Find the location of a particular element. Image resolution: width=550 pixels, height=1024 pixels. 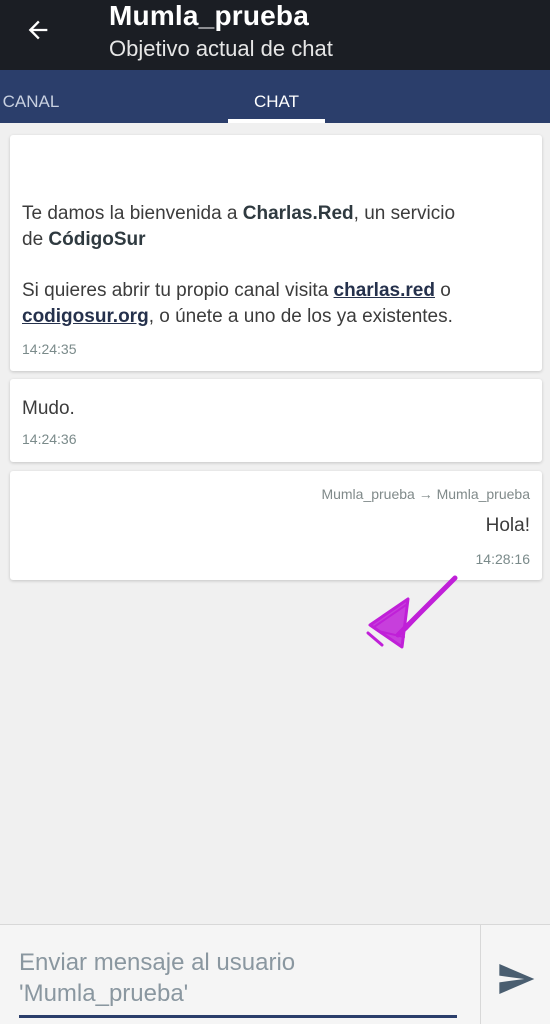

message-sender-recipient: Mumla_prueba → Mumla_prueba is located at coordinates (425, 494).